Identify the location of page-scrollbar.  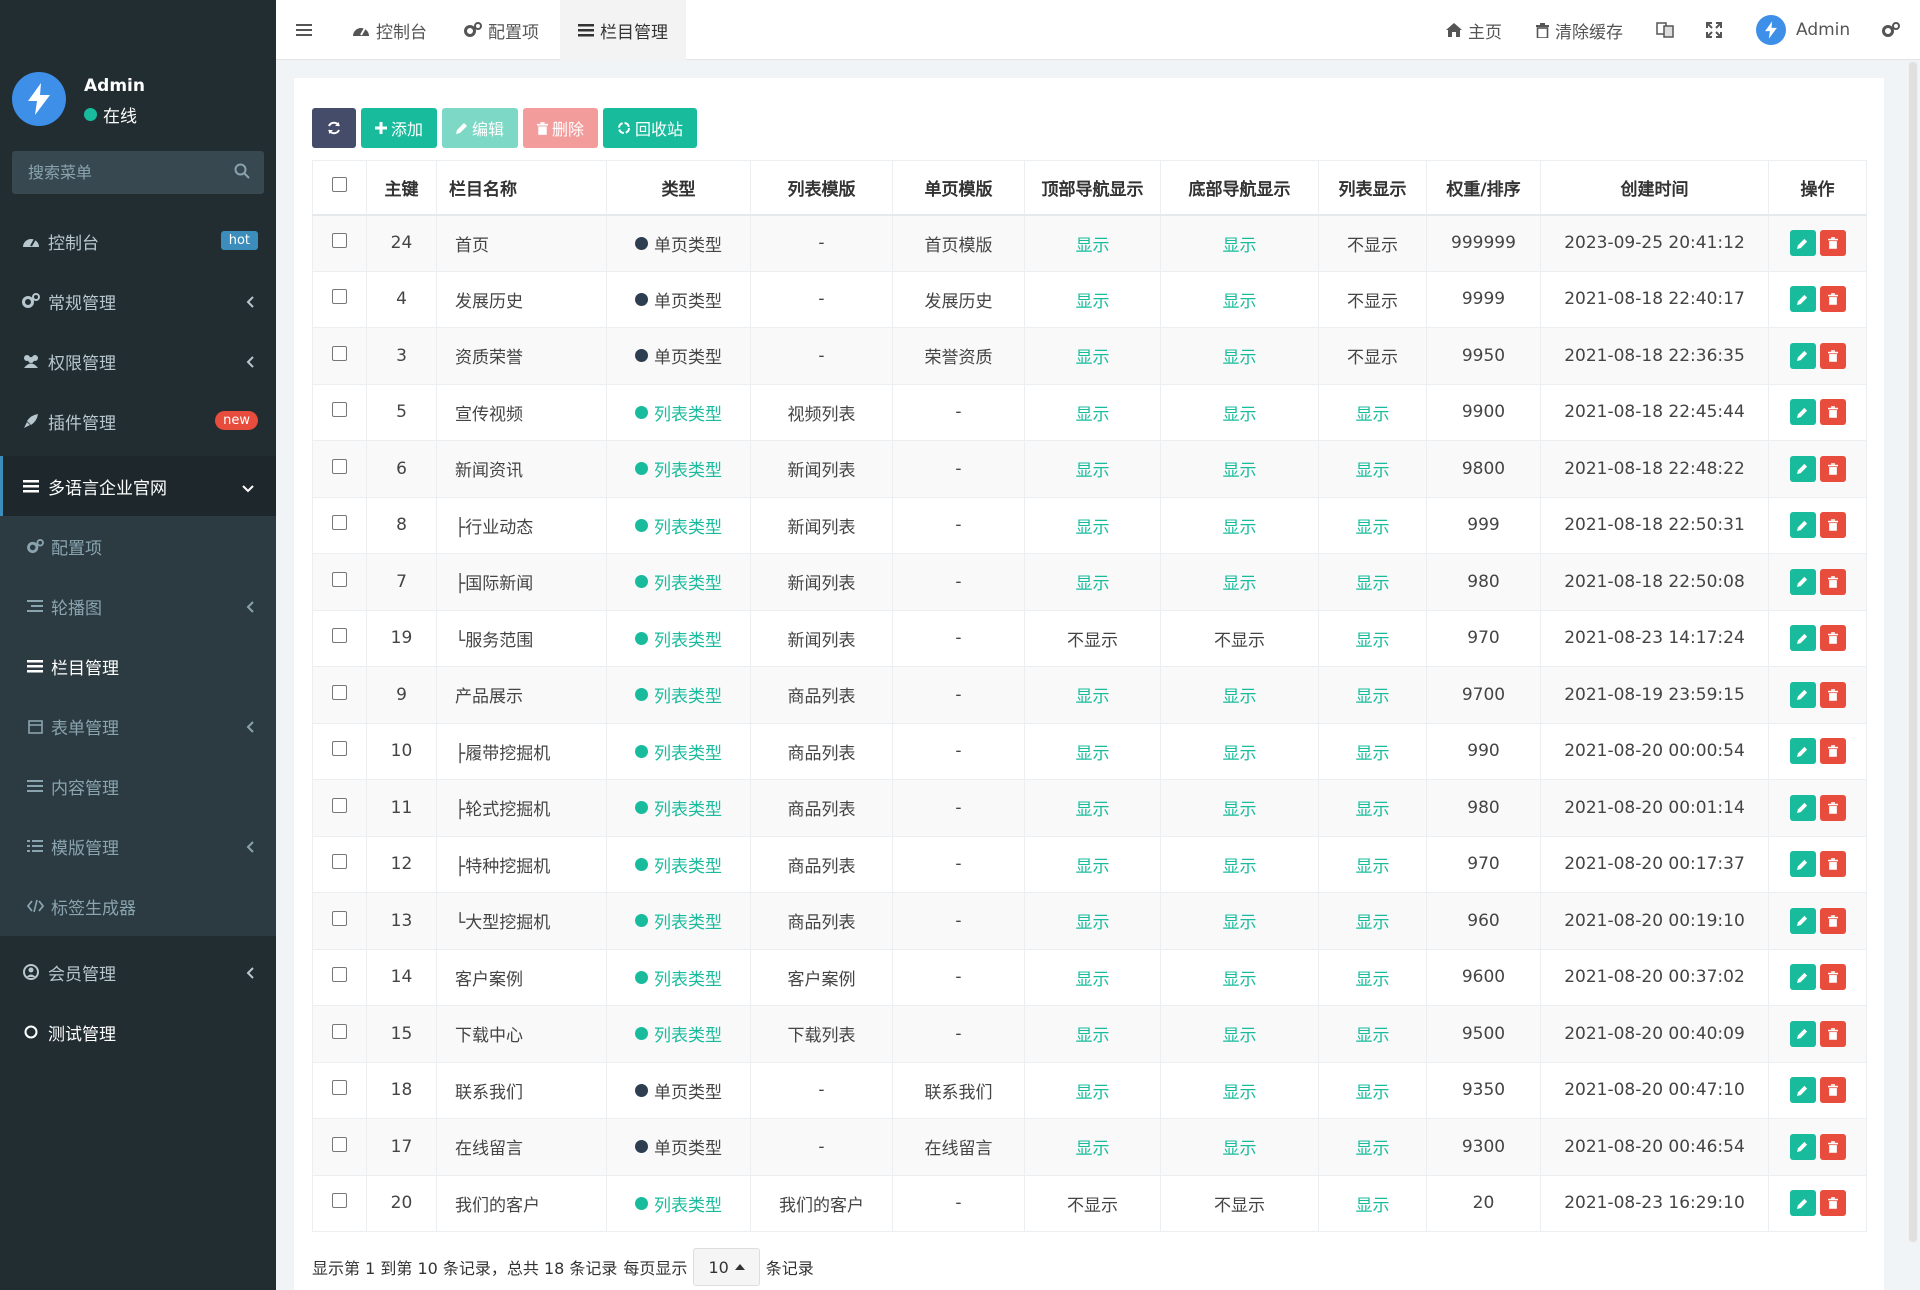
(1913, 652).